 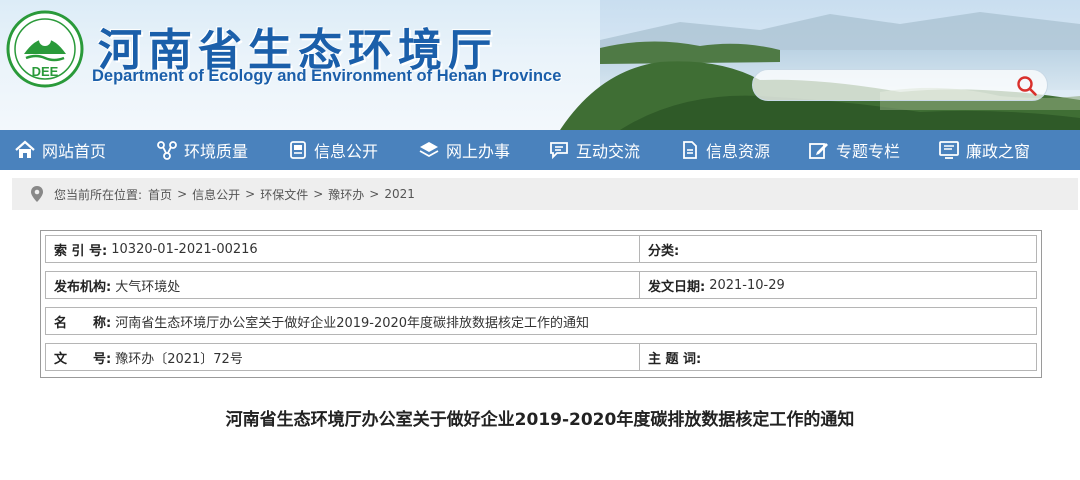 What do you see at coordinates (399, 194) in the screenshot?
I see `breadcrumb-year: 2021` at bounding box center [399, 194].